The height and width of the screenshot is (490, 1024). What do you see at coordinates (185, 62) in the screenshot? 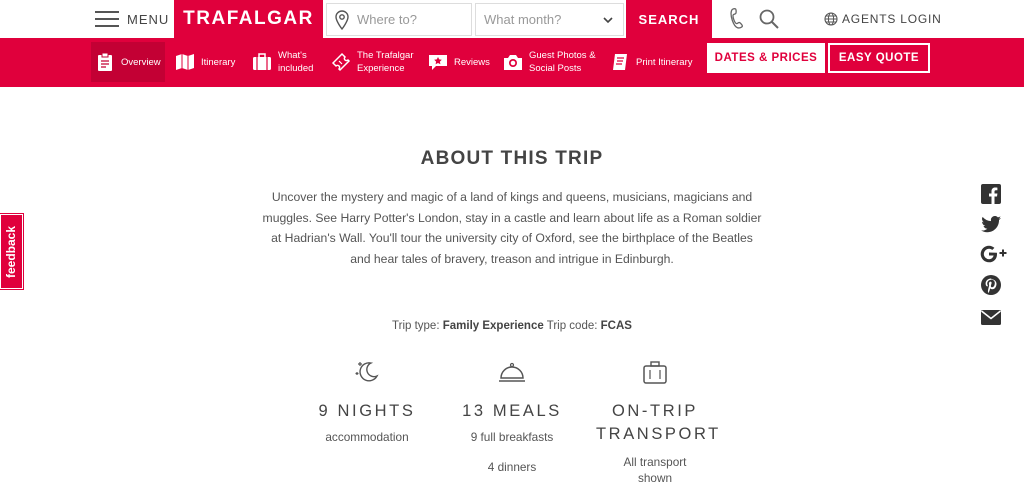
I see `map-icon` at bounding box center [185, 62].